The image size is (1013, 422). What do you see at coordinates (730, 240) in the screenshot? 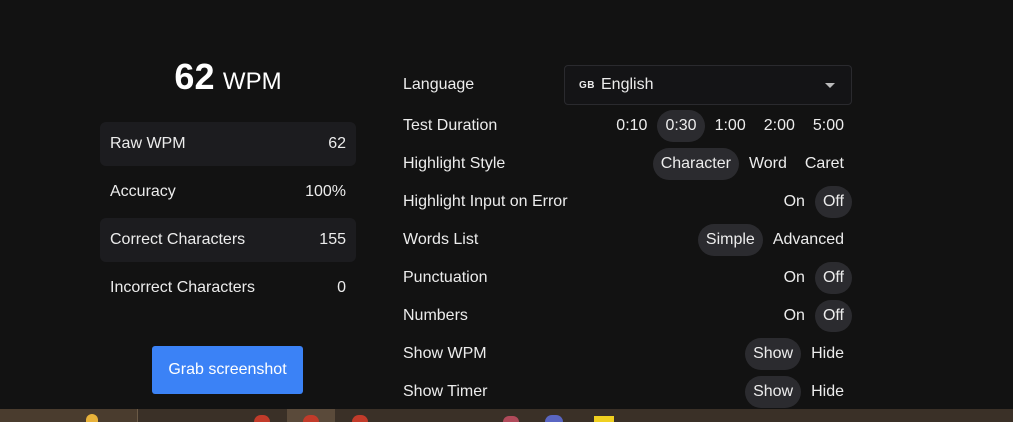
I see `option-simple: Simple` at bounding box center [730, 240].